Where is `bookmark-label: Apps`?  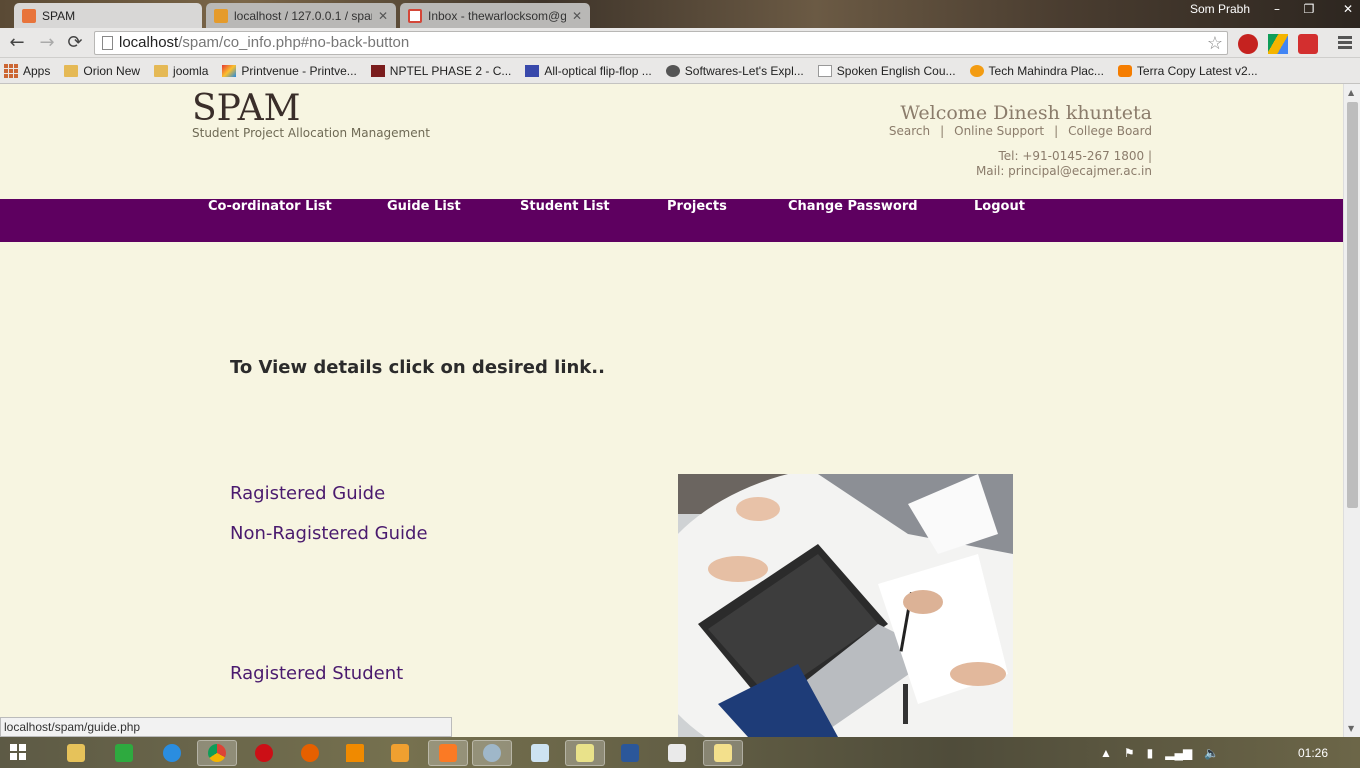 bookmark-label: Apps is located at coordinates (37, 70).